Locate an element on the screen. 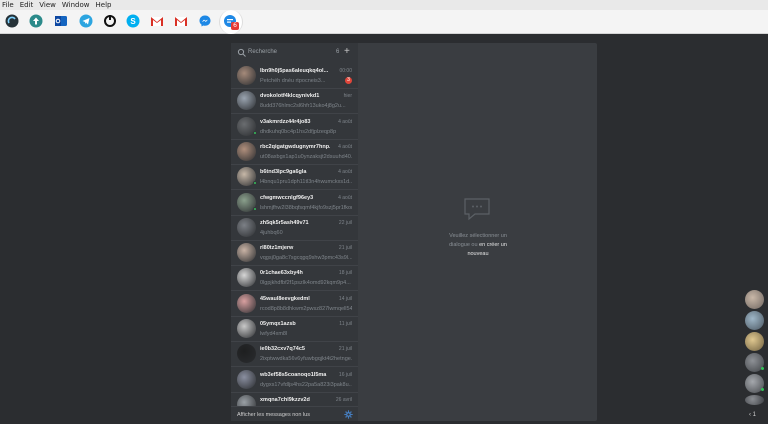  search-input: Recherche is located at coordinates (262, 52).